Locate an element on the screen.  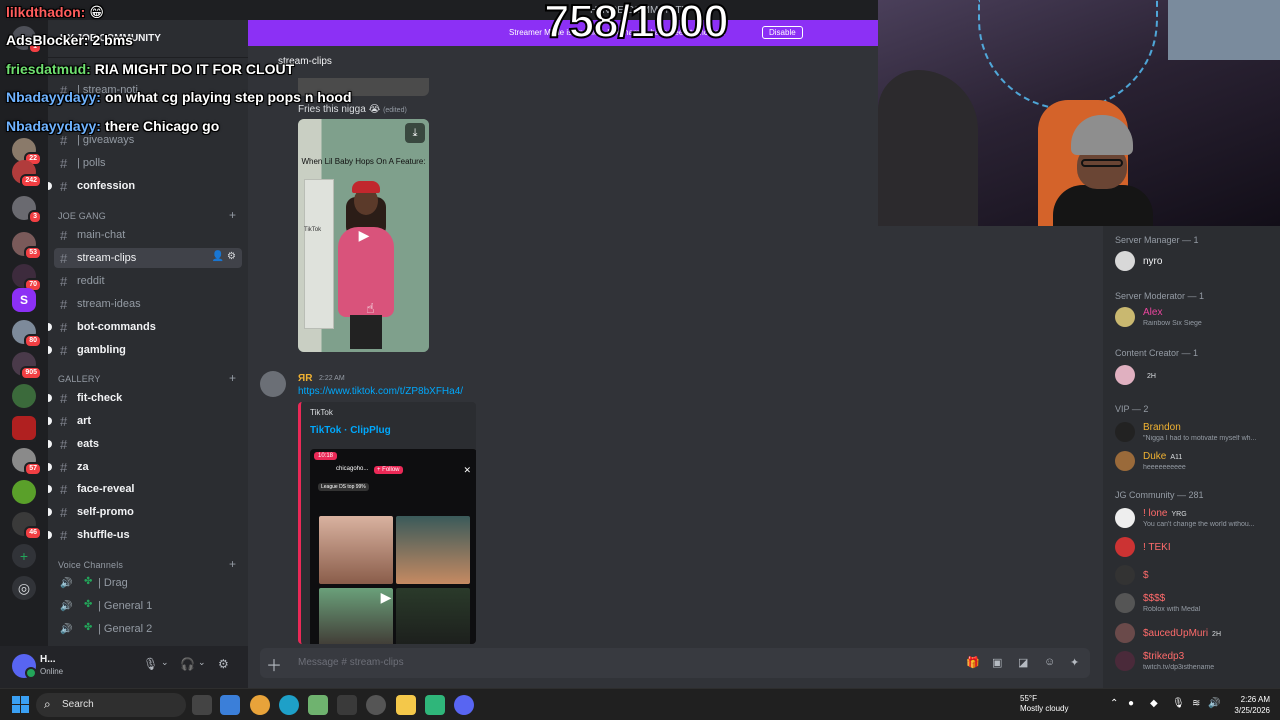
hash-icon: # is located at coordinates (64, 327).